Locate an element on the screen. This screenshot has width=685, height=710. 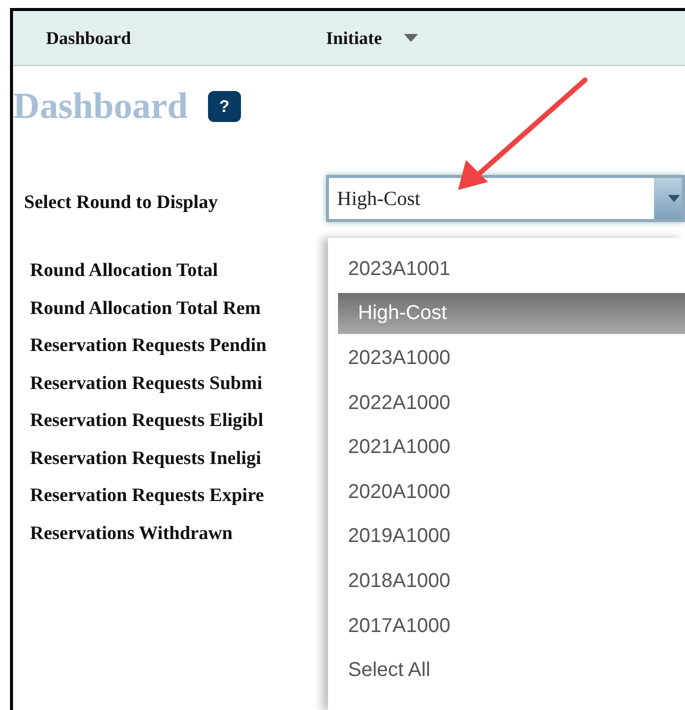
stat-label: Round Allocation Total Rem is located at coordinates (145, 308).